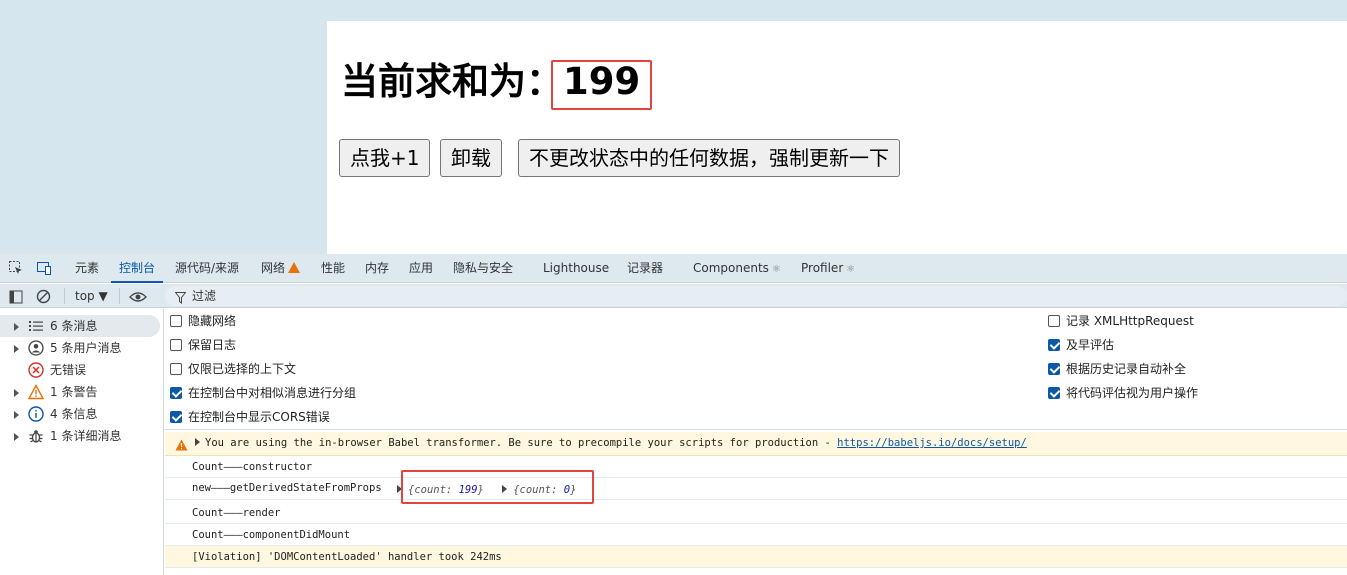  I want to click on tab-network: 网络, so click(281, 268).